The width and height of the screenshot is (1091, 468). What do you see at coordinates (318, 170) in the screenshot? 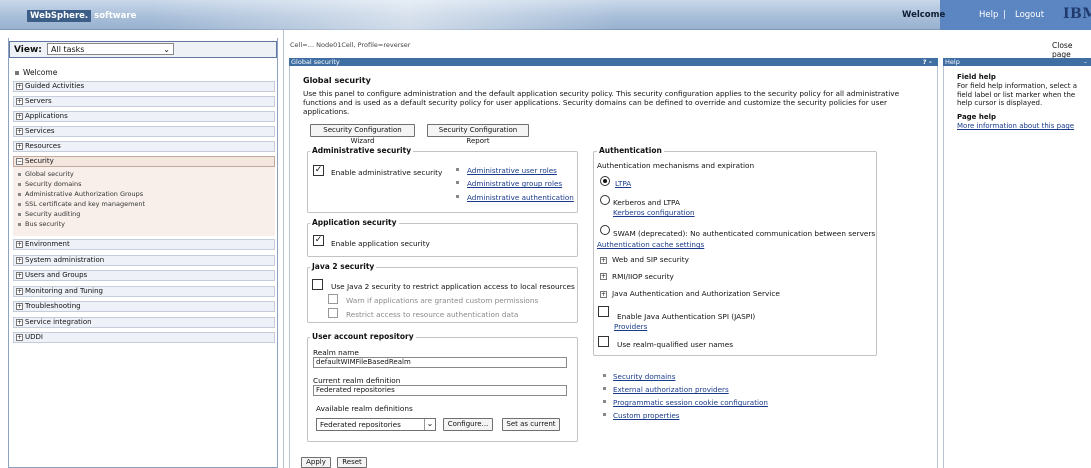
I see `enable-admin-security-checkbox: ✓` at bounding box center [318, 170].